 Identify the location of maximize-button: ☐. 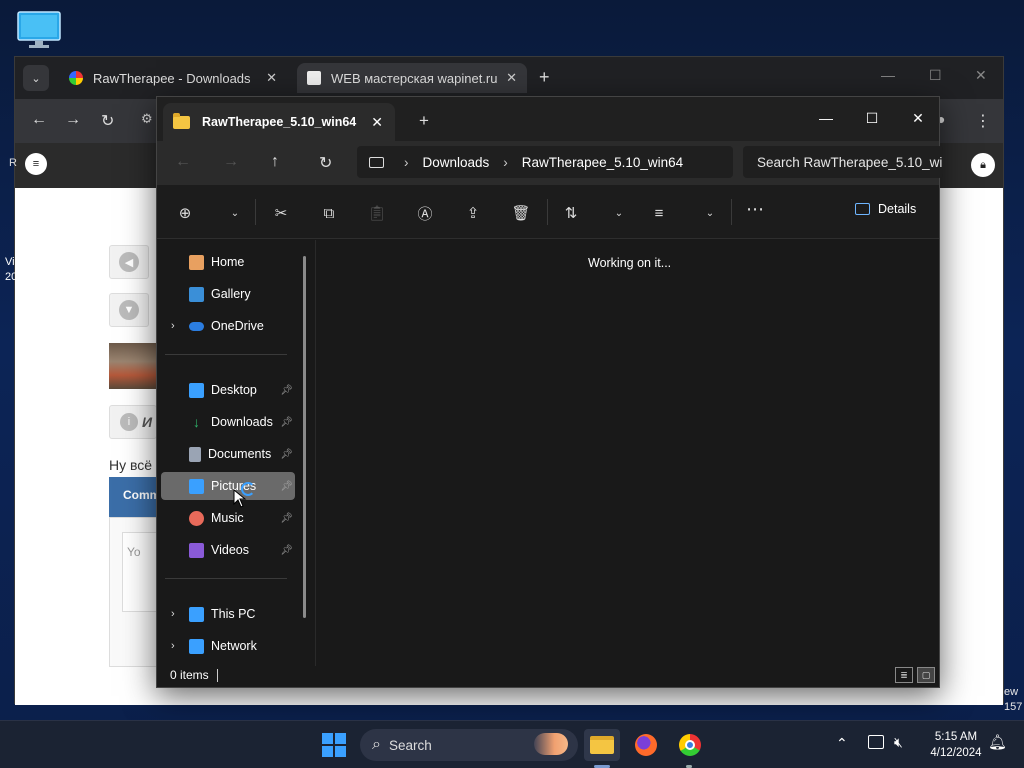
(872, 118).